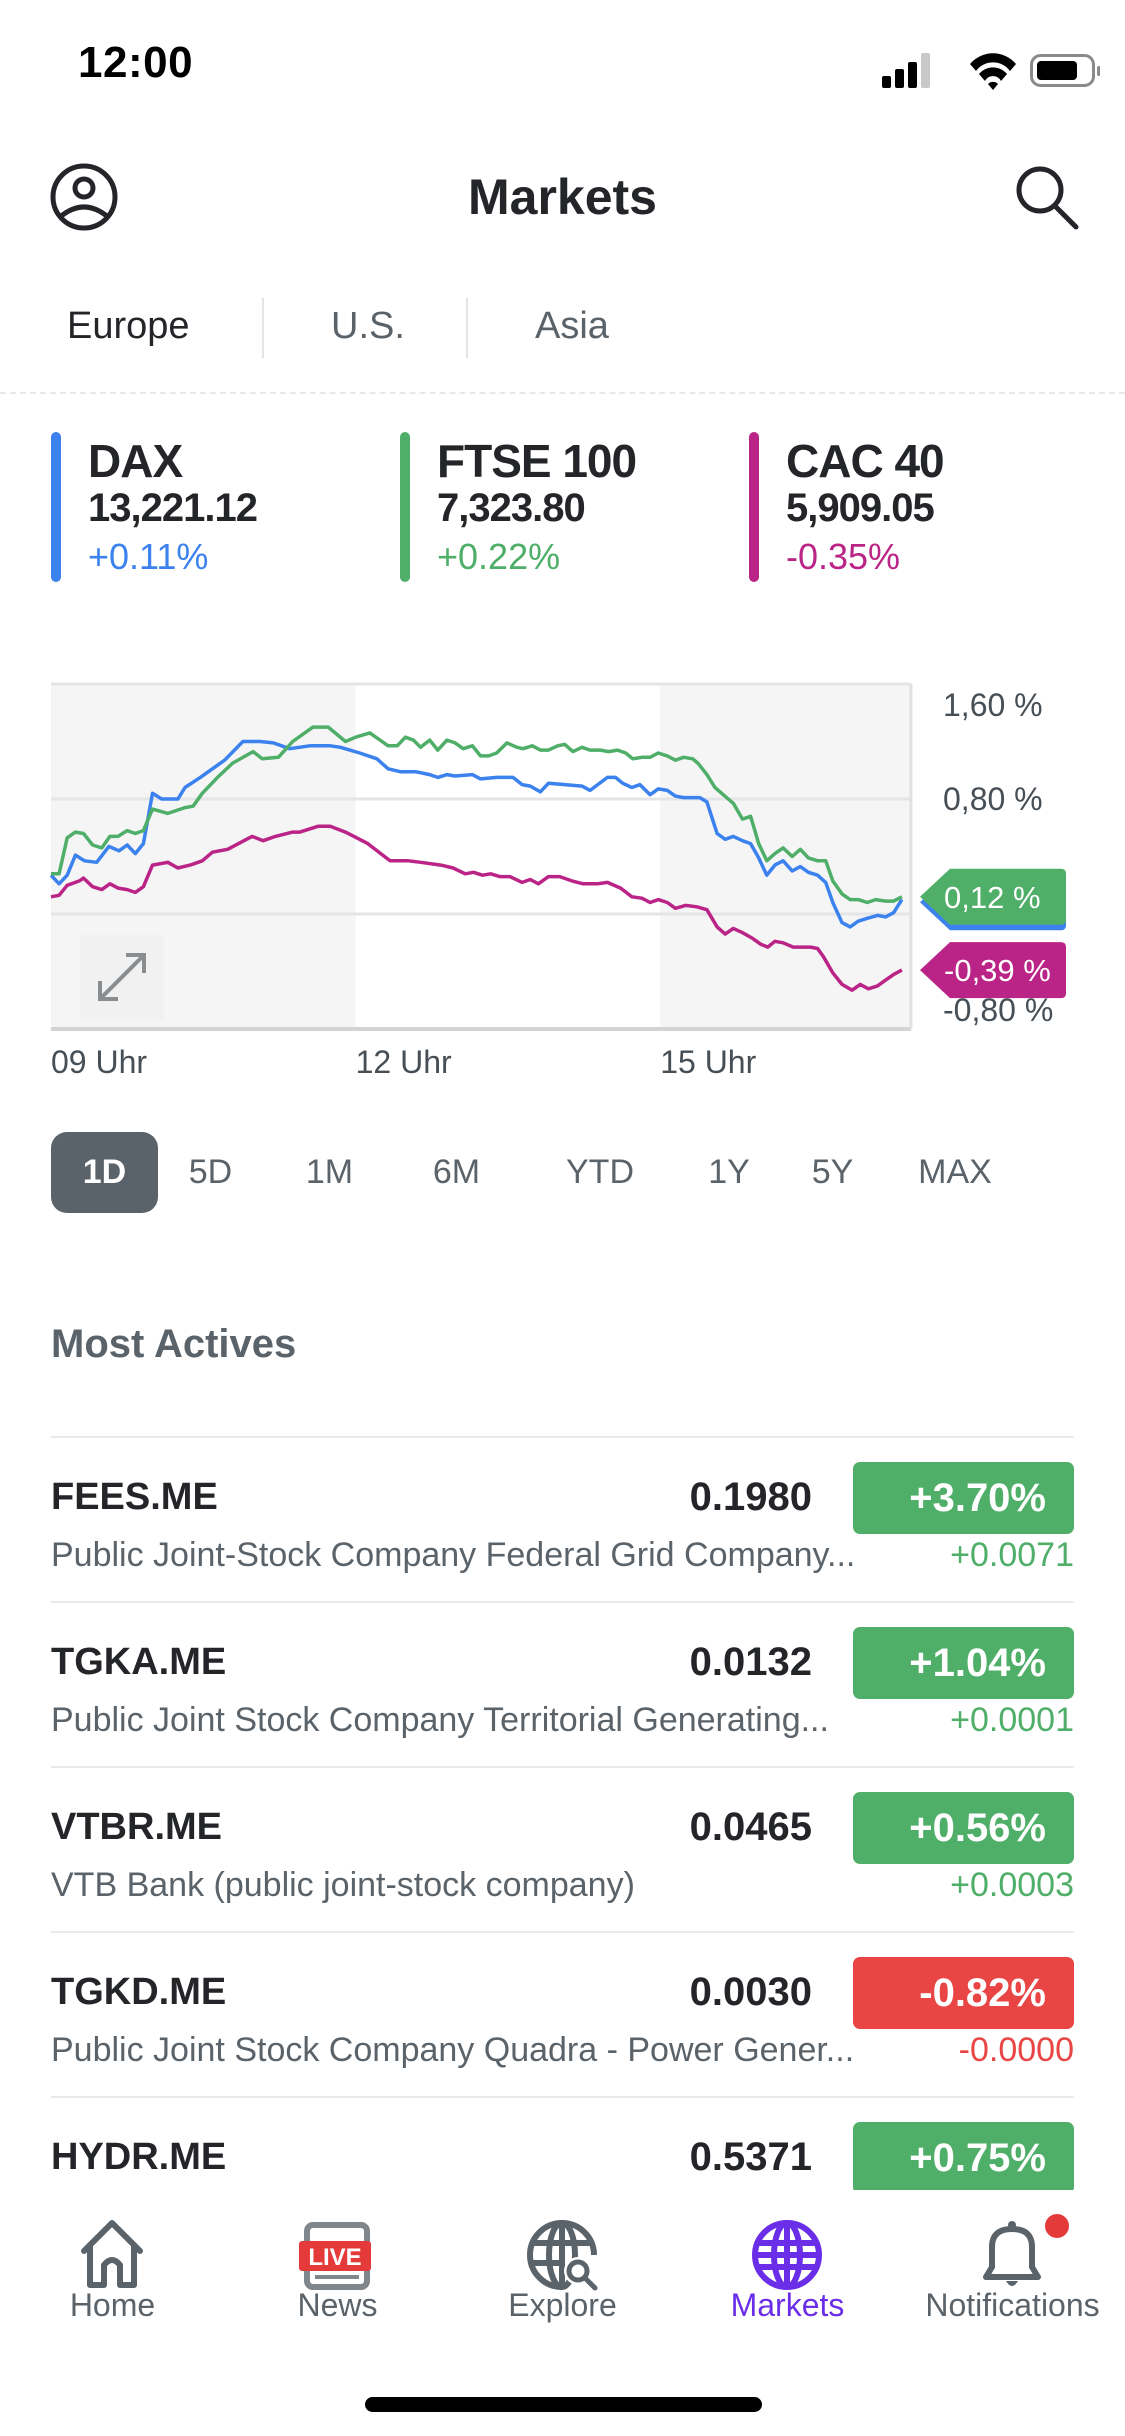  I want to click on change-percent-badge: +3.70%, so click(963, 1498).